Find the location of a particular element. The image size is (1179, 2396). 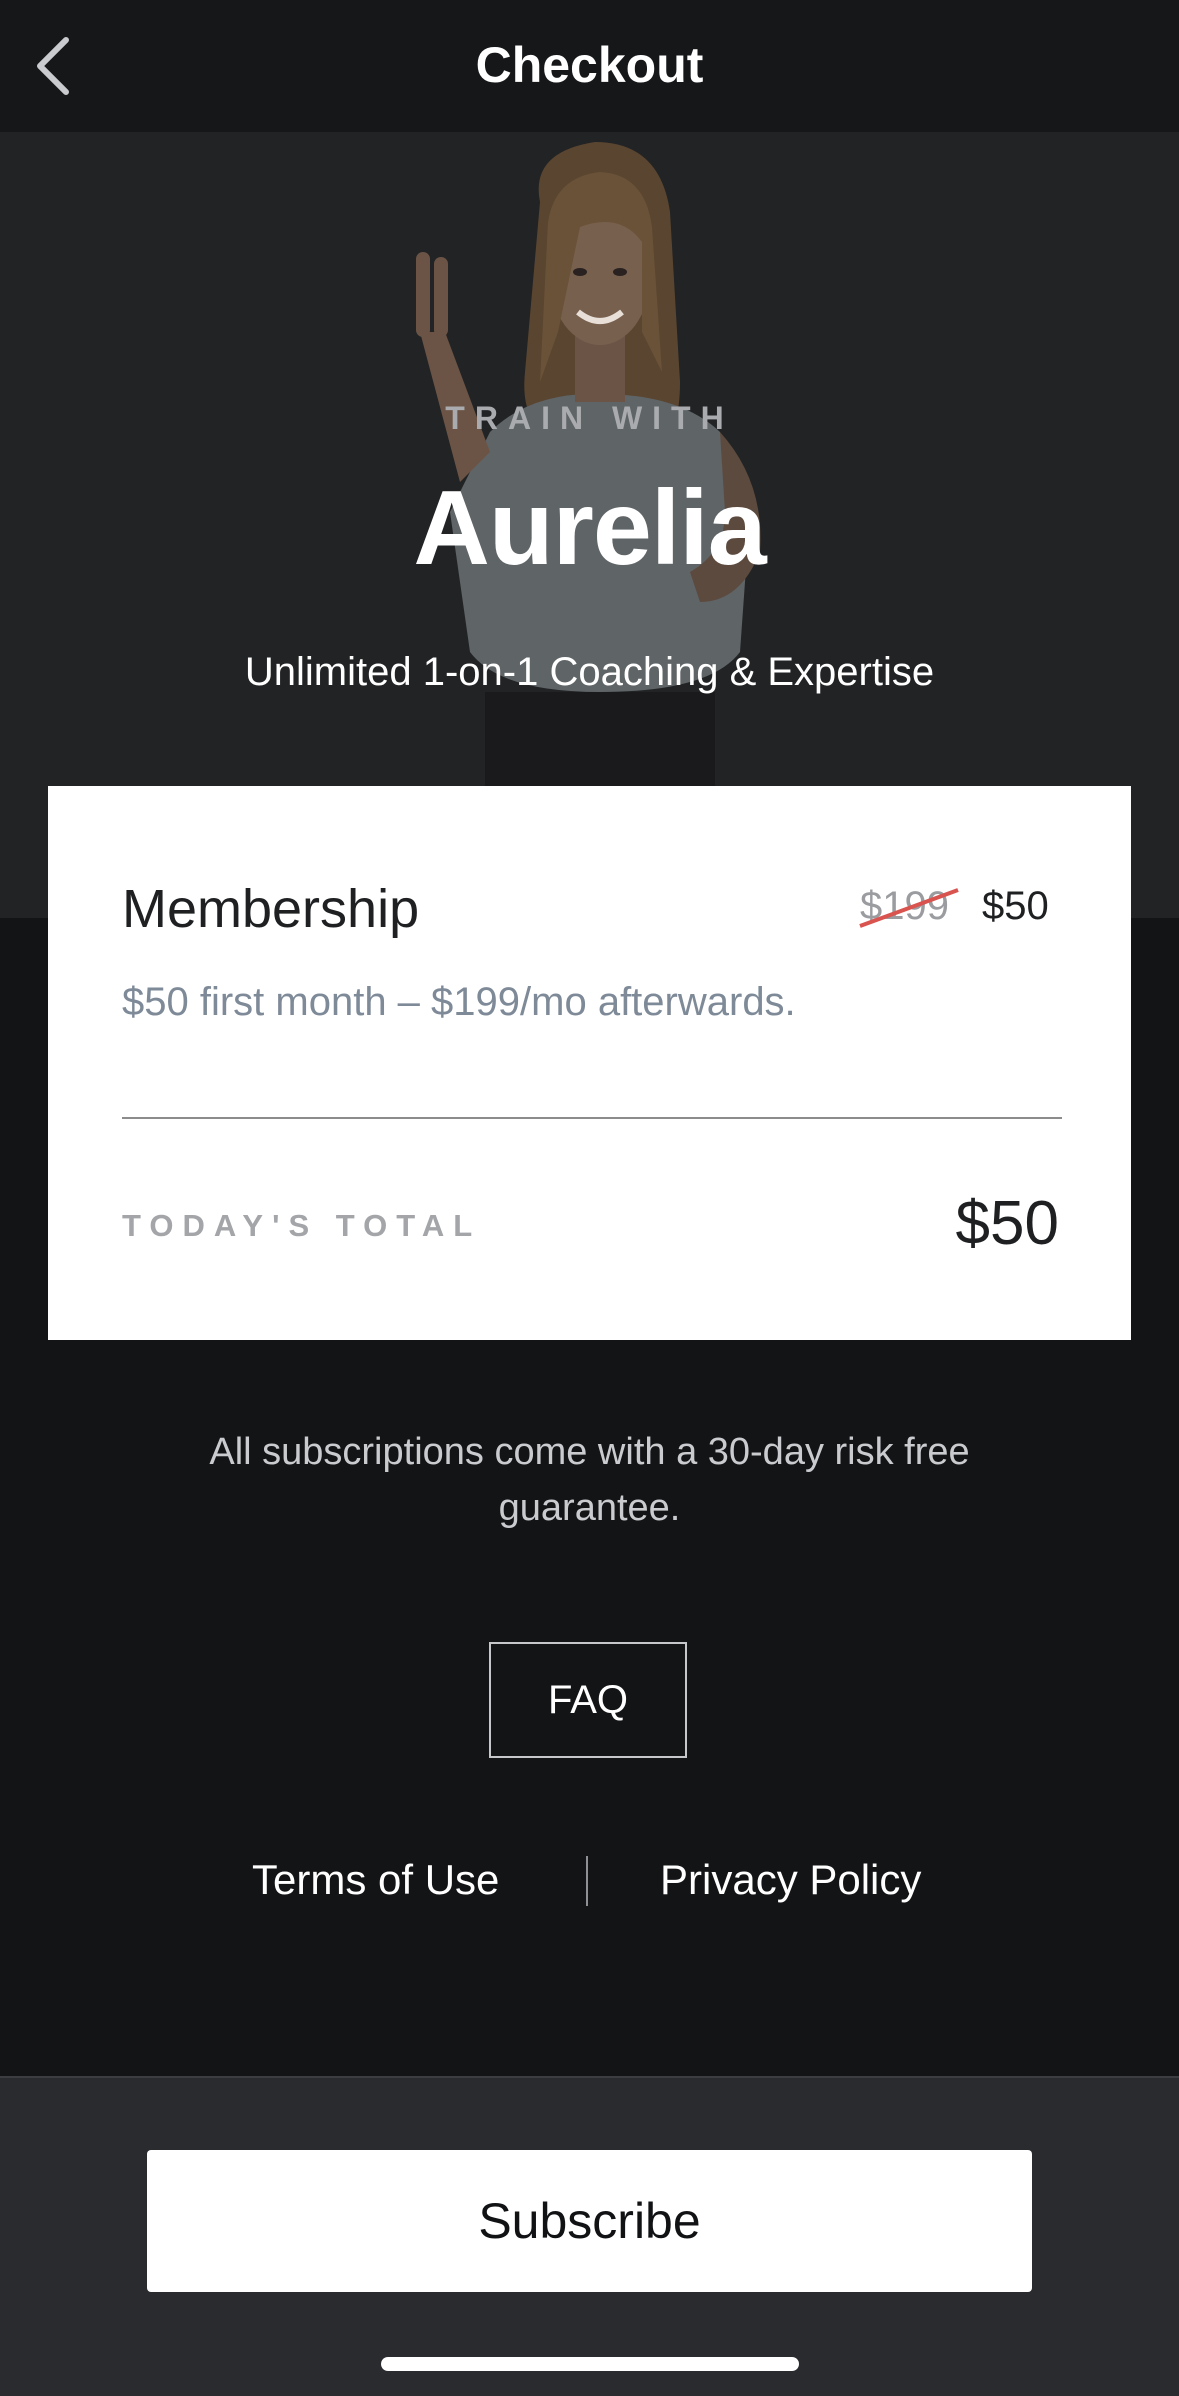

strikethrough-mark is located at coordinates (909, 908).